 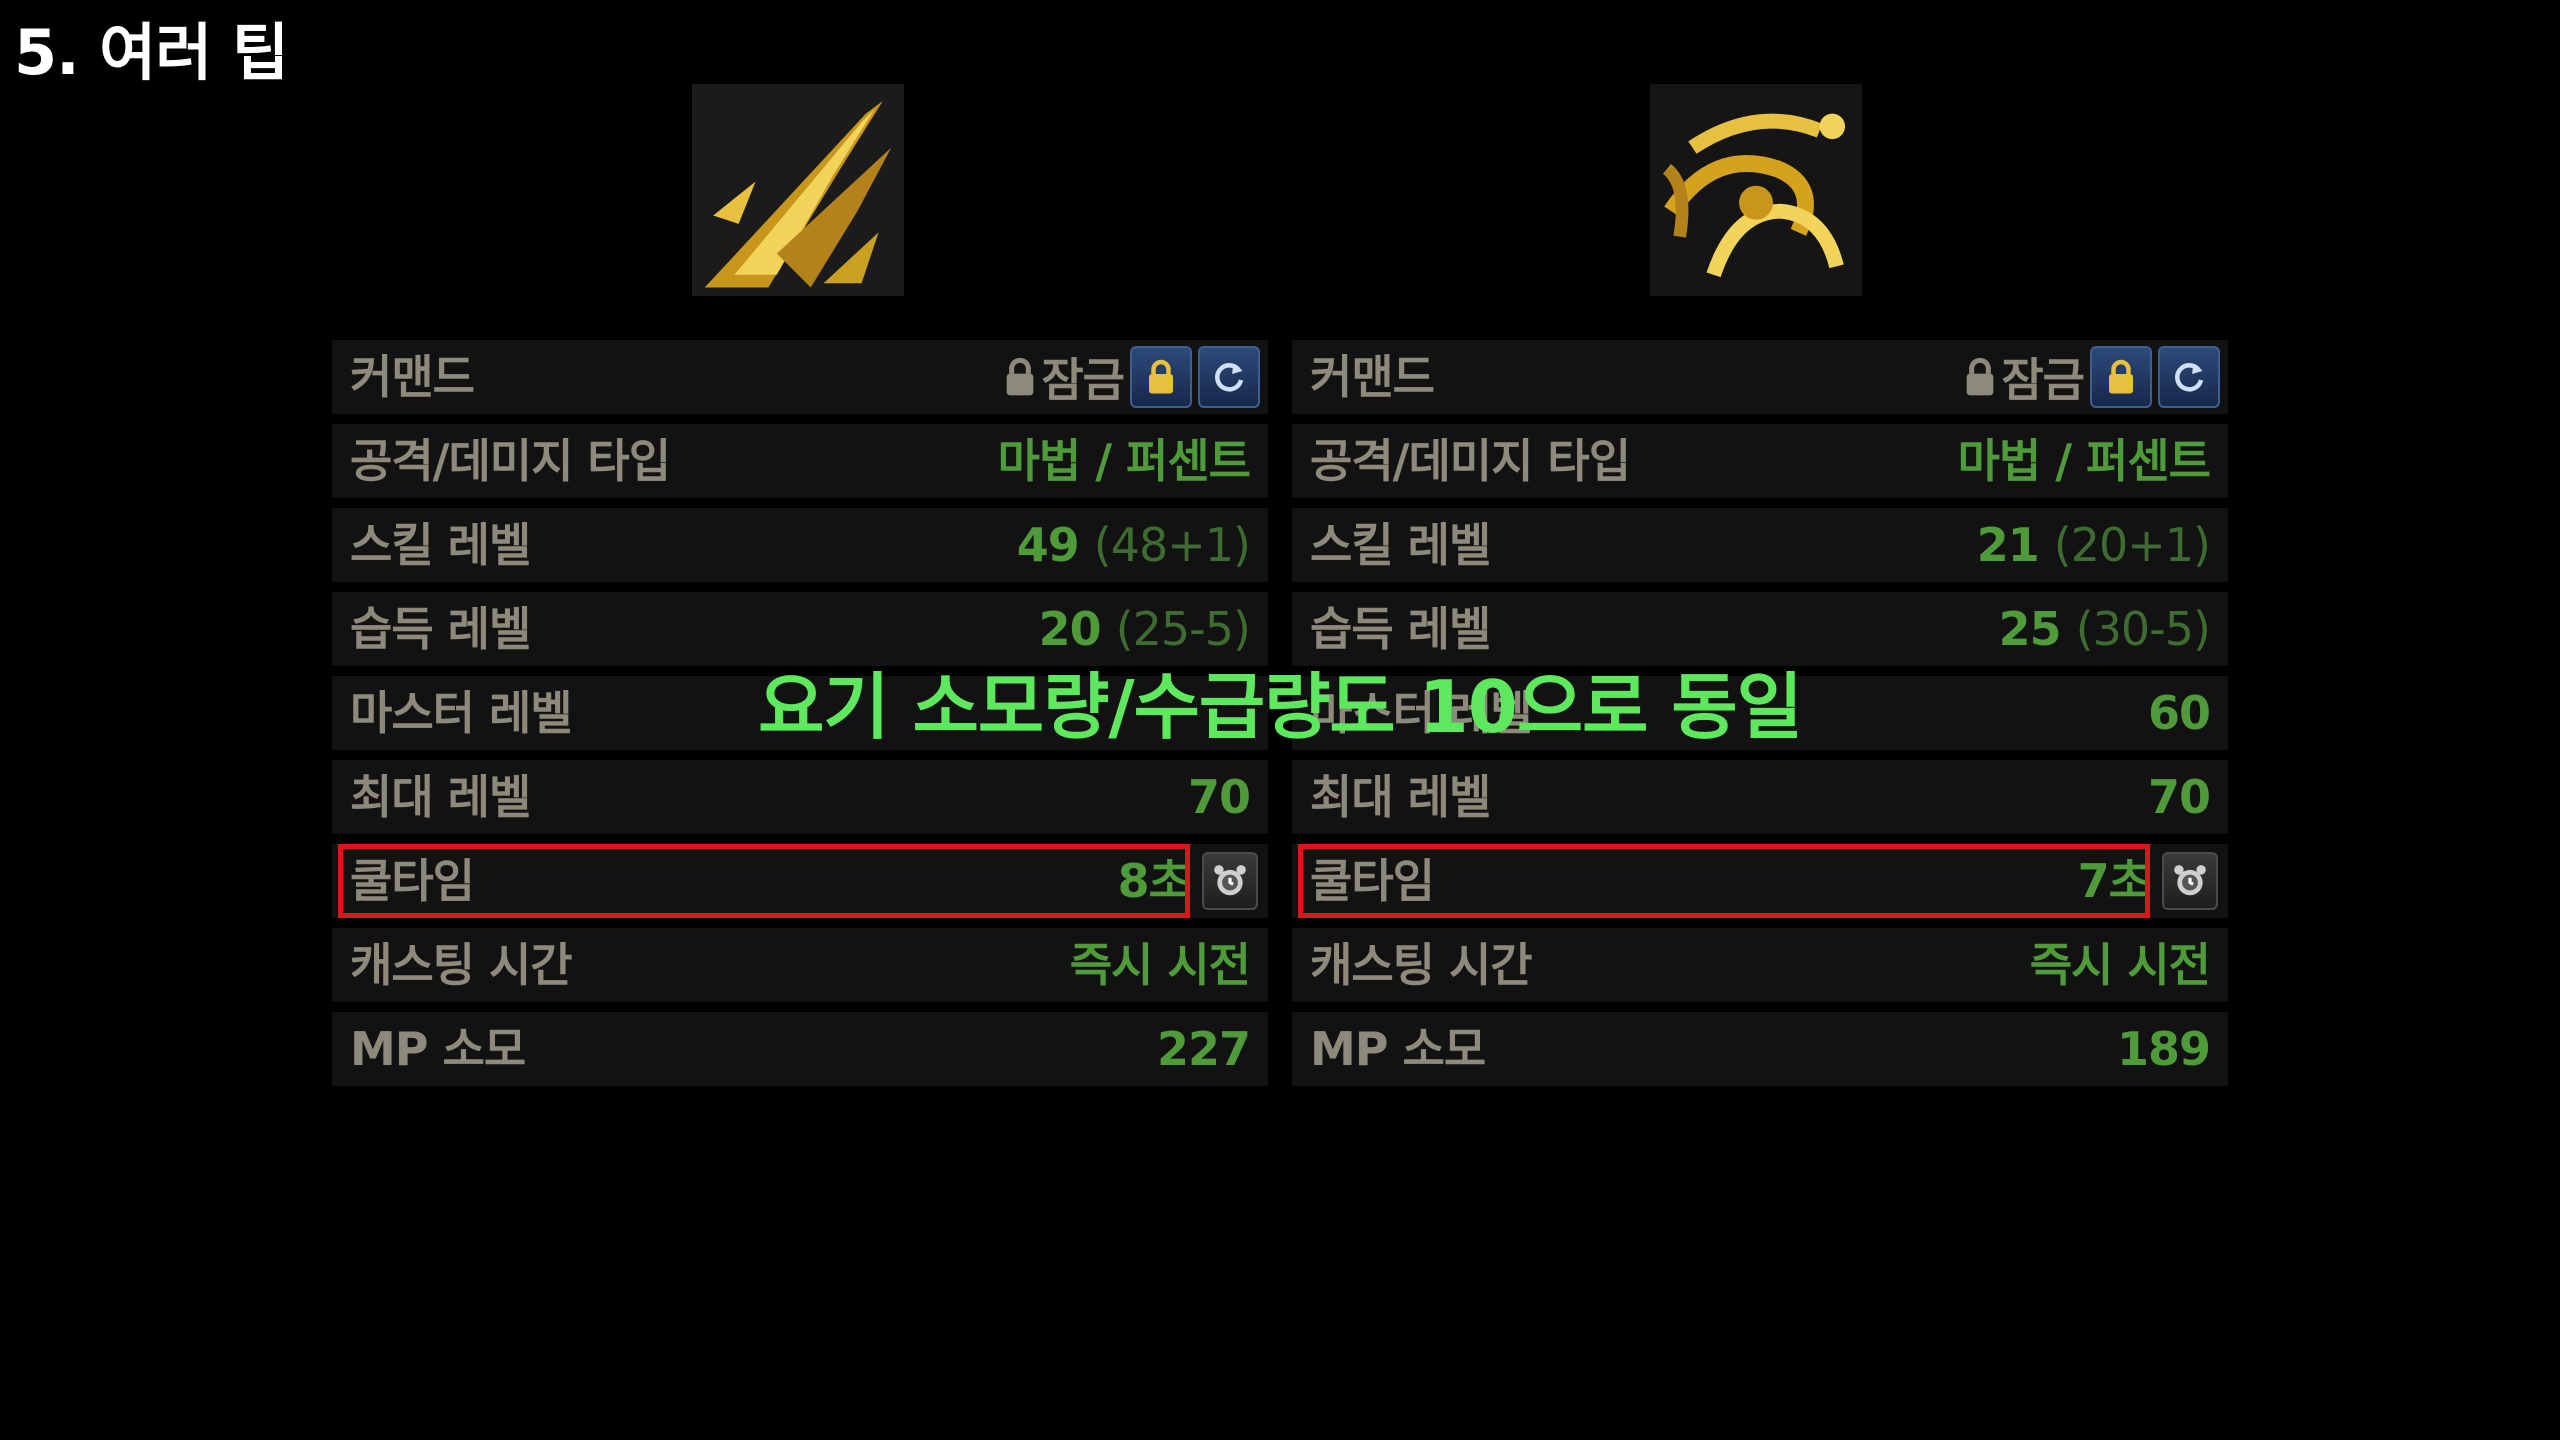 What do you see at coordinates (1280, 707) in the screenshot?
I see `overlay-caption: 요기 소모량/수급량도 10으로 동일` at bounding box center [1280, 707].